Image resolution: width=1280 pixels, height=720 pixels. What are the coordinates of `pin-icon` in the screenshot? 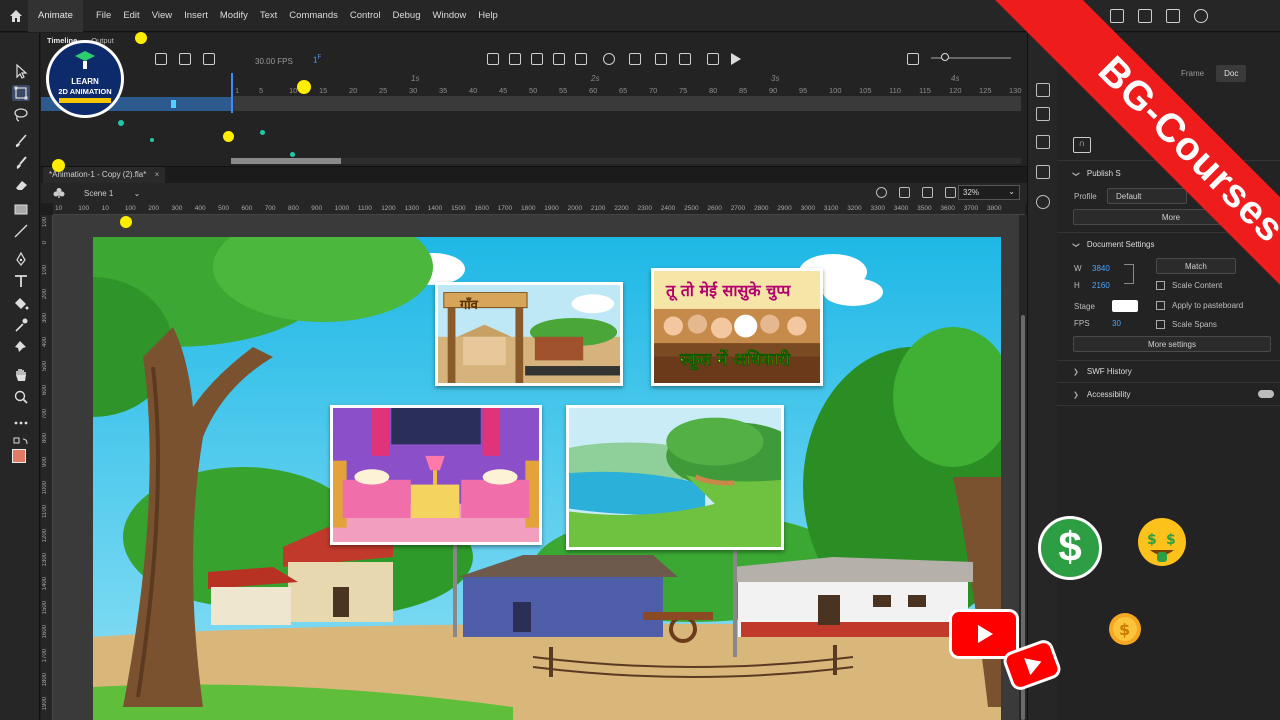 It's located at (21, 347).